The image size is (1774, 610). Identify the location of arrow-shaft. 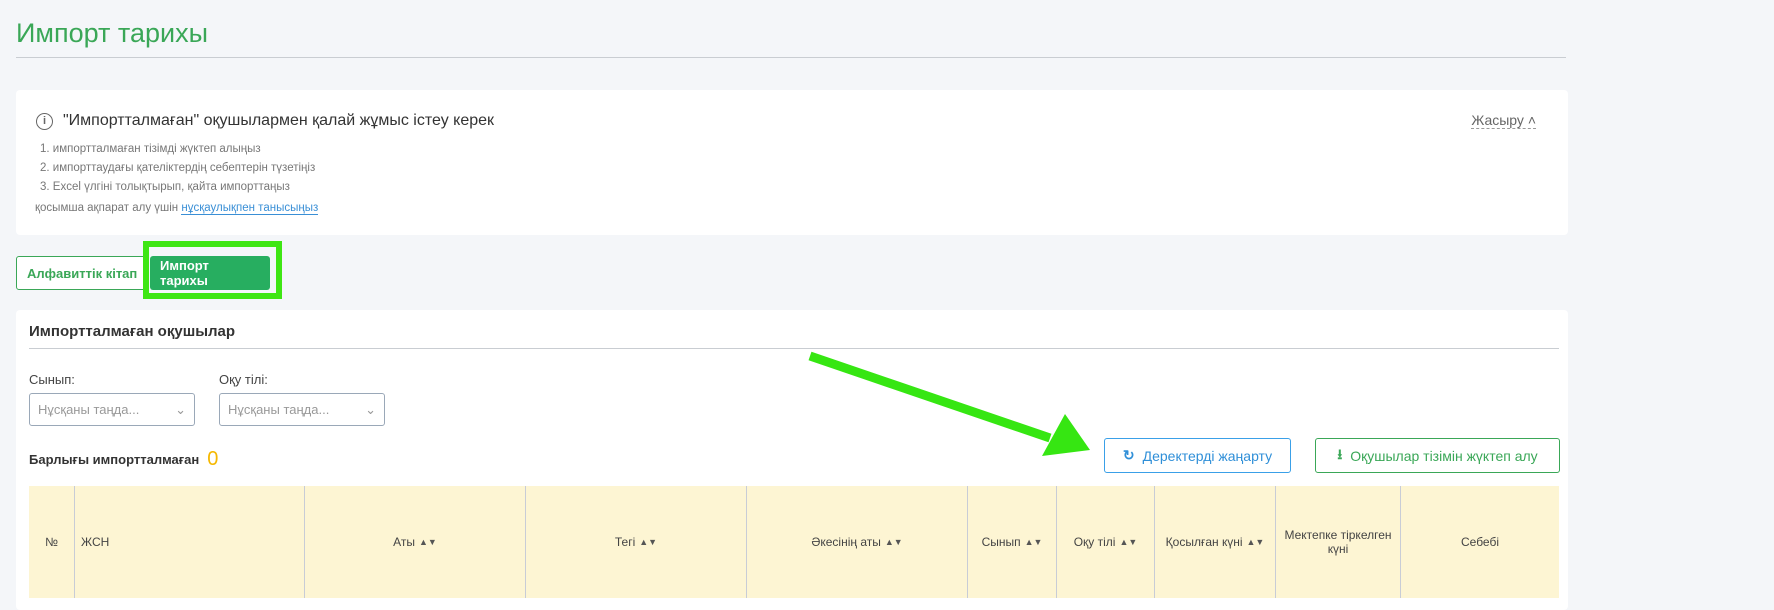
(930, 397).